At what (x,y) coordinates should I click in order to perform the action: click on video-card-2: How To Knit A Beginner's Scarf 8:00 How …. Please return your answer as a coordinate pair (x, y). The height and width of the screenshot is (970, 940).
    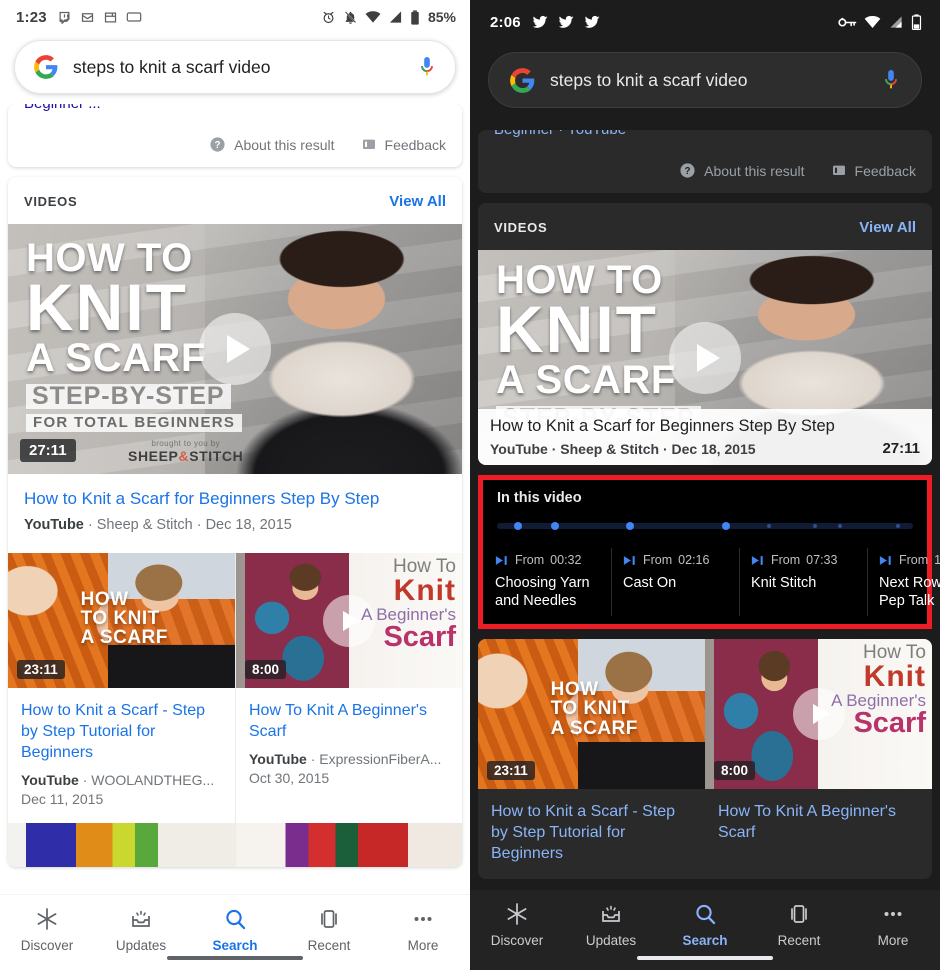
    Looking at the image, I should click on (348, 688).